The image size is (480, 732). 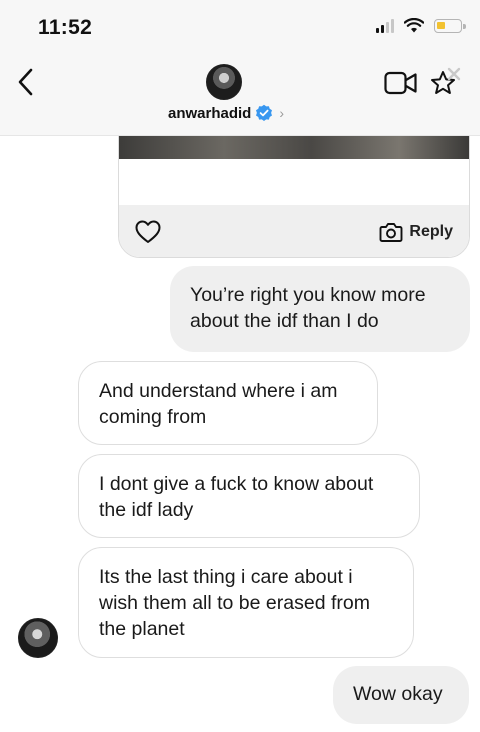 I want to click on heart-icon, so click(x=148, y=231).